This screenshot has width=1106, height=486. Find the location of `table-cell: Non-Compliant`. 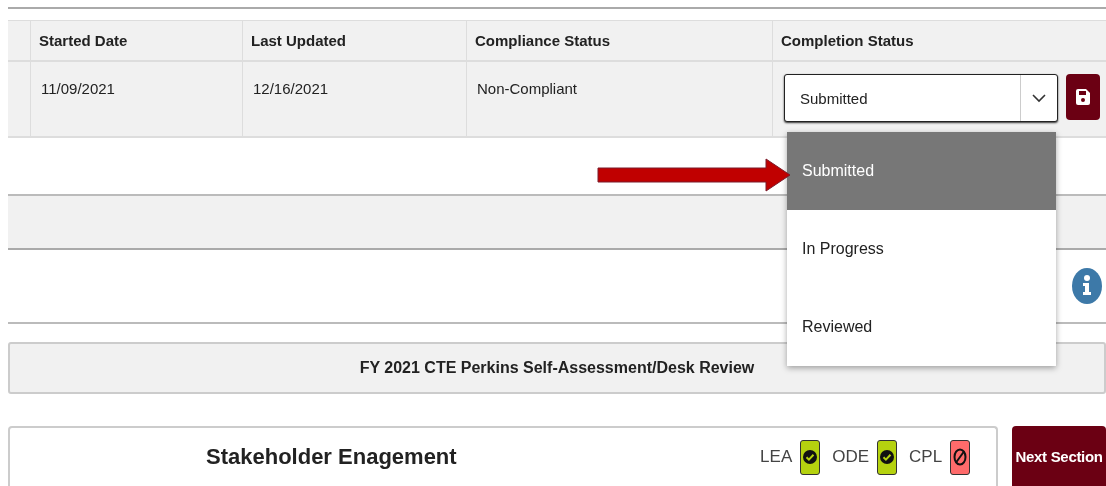

table-cell: Non-Compliant is located at coordinates (619, 99).